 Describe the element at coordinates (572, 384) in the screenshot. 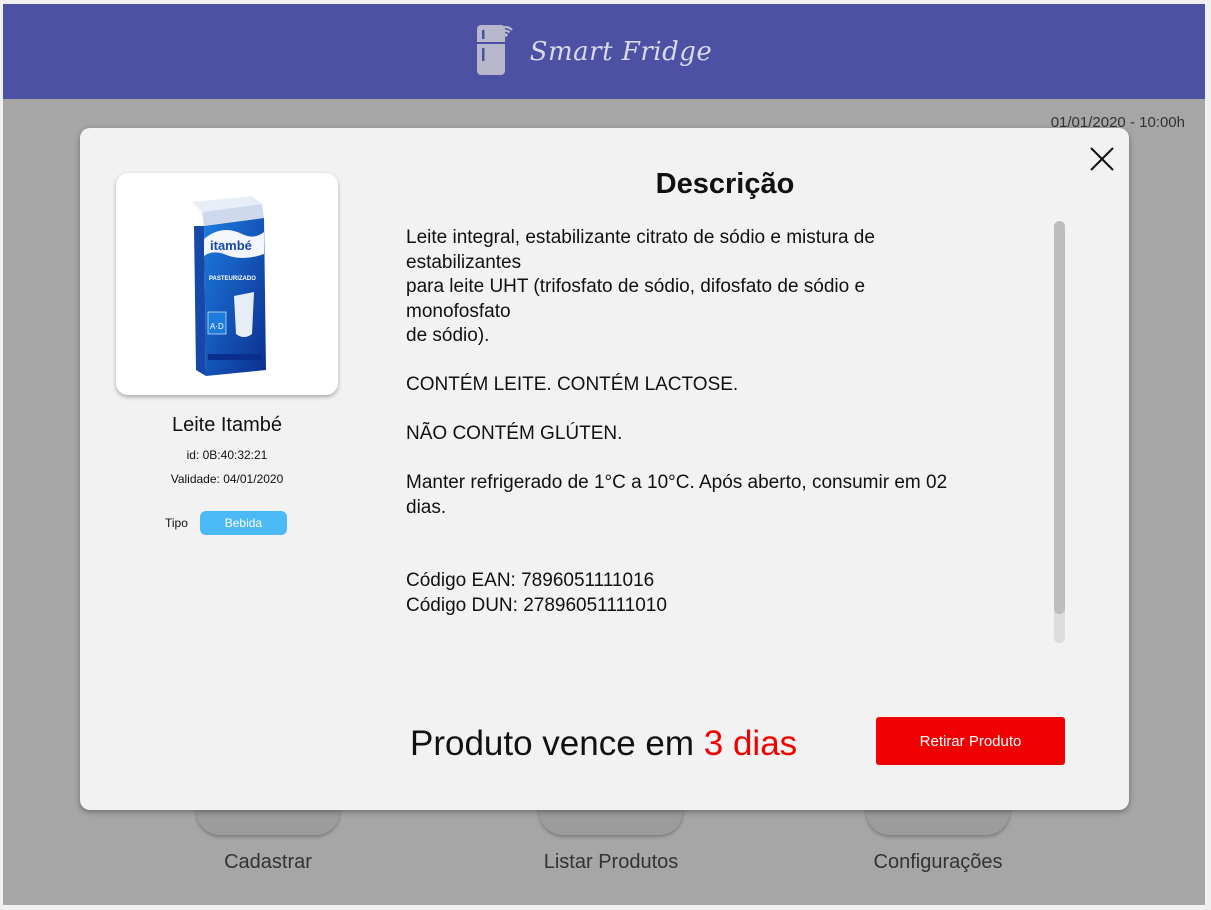

I see `description-paragraph: CONTÉM LEITE. CONTÉM LACTOSE.` at that location.